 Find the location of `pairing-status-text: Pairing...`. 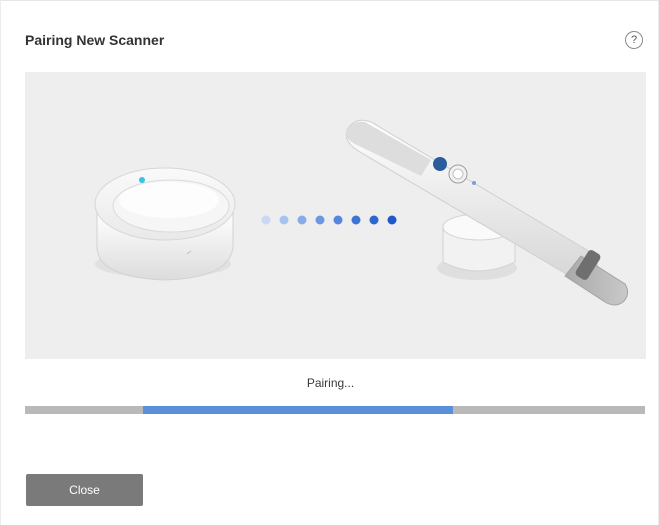

pairing-status-text: Pairing... is located at coordinates (330, 383).